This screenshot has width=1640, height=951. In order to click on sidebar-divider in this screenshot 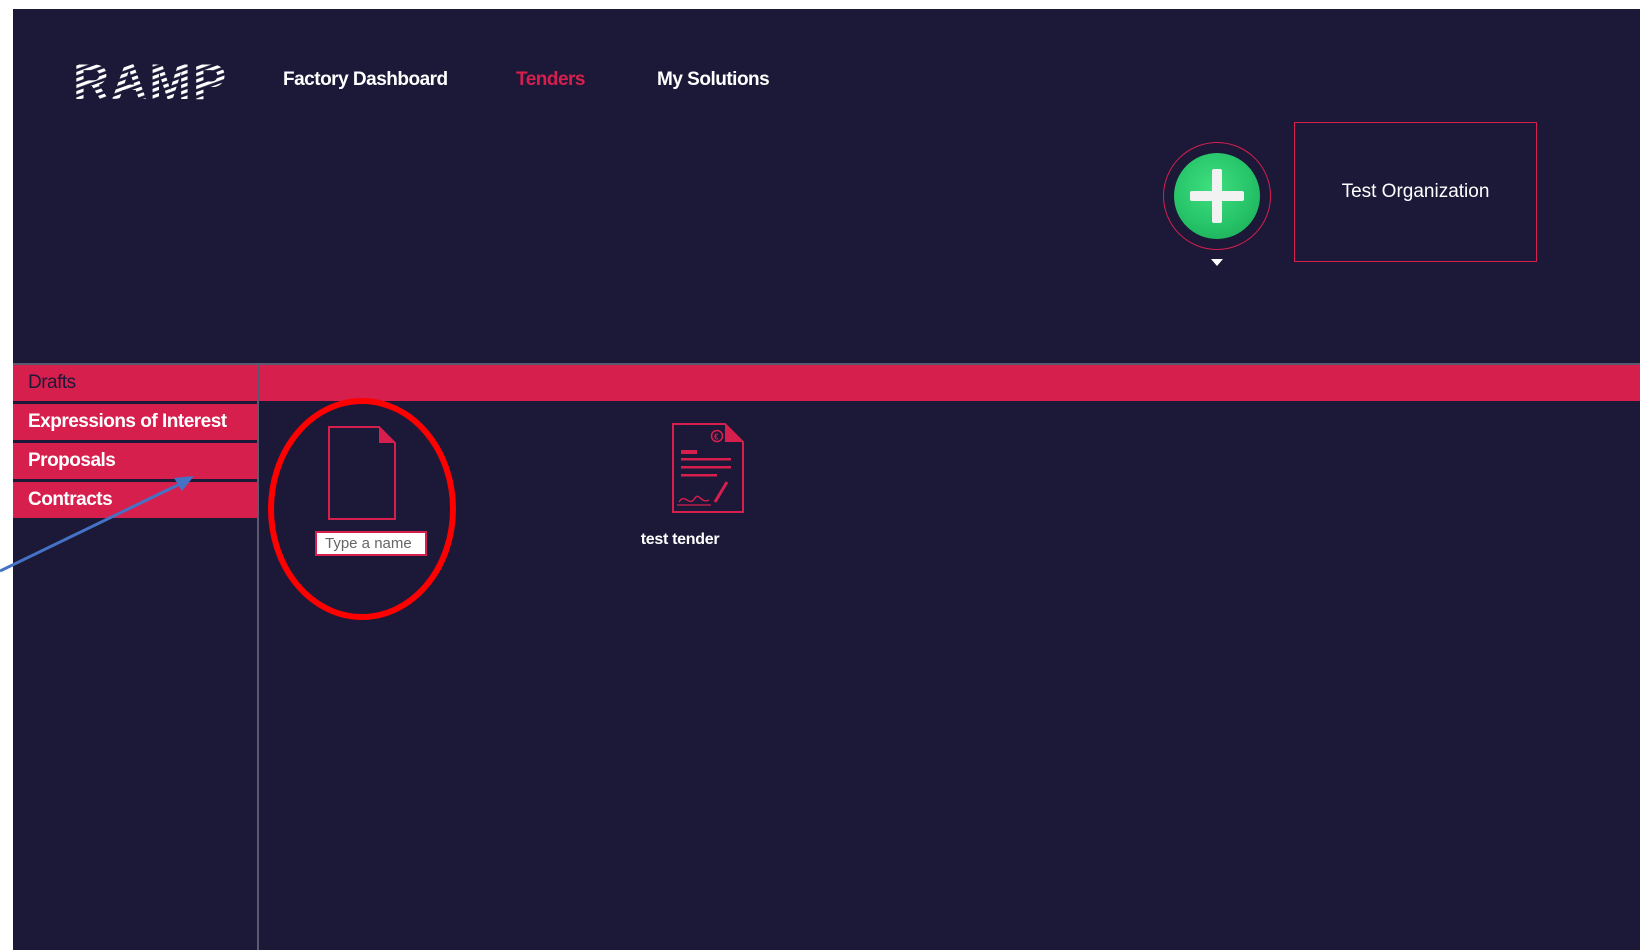, I will do `click(258, 657)`.